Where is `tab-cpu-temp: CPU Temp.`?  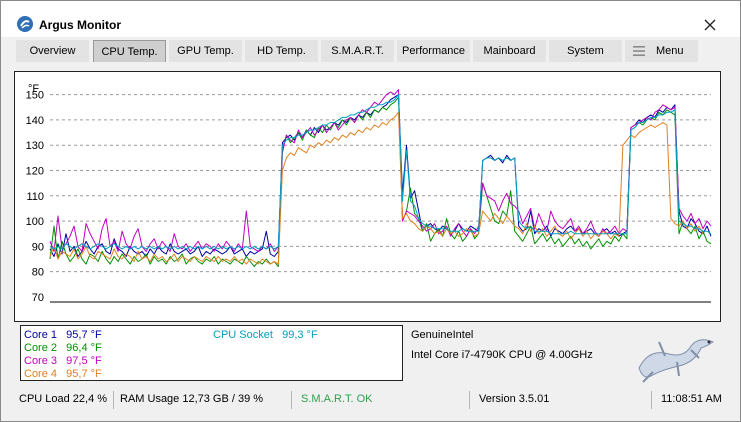 tab-cpu-temp: CPU Temp. is located at coordinates (129, 51).